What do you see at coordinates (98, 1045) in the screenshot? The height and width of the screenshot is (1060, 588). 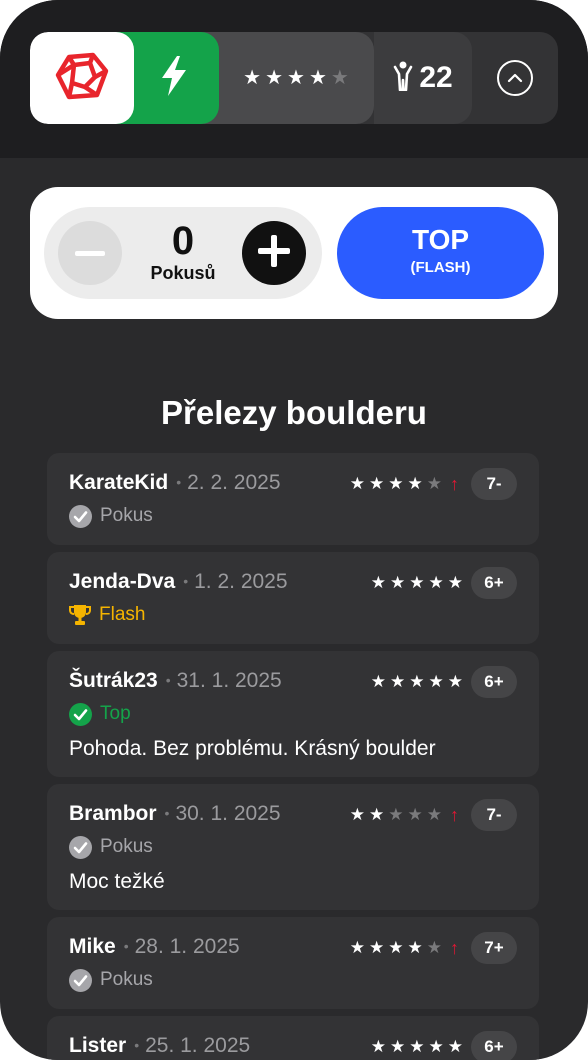 I see `ascent-user: Lister` at bounding box center [98, 1045].